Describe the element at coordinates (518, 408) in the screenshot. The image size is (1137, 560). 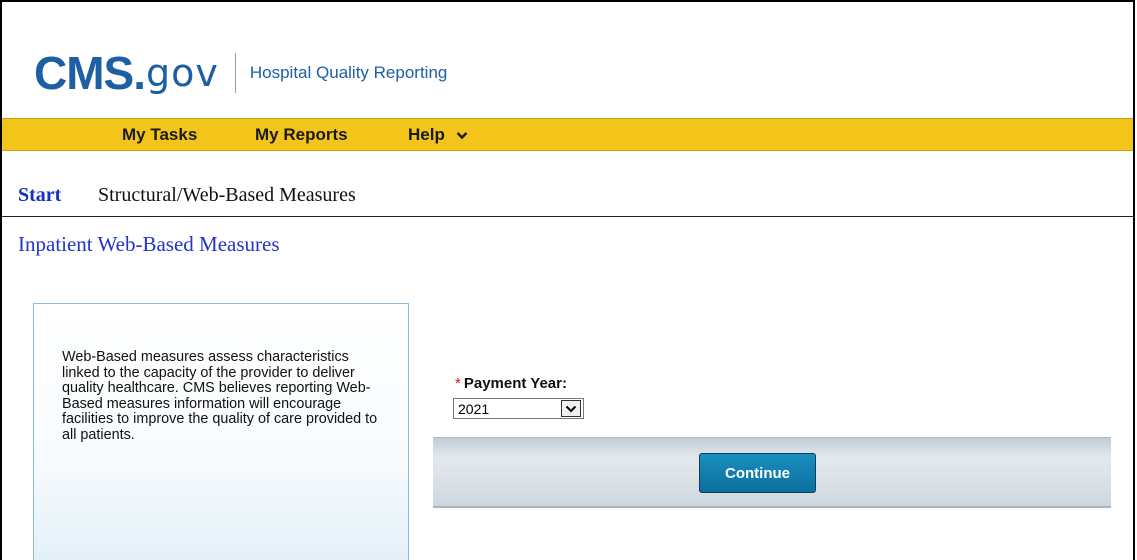
I see `payment-year-select: 2021` at that location.